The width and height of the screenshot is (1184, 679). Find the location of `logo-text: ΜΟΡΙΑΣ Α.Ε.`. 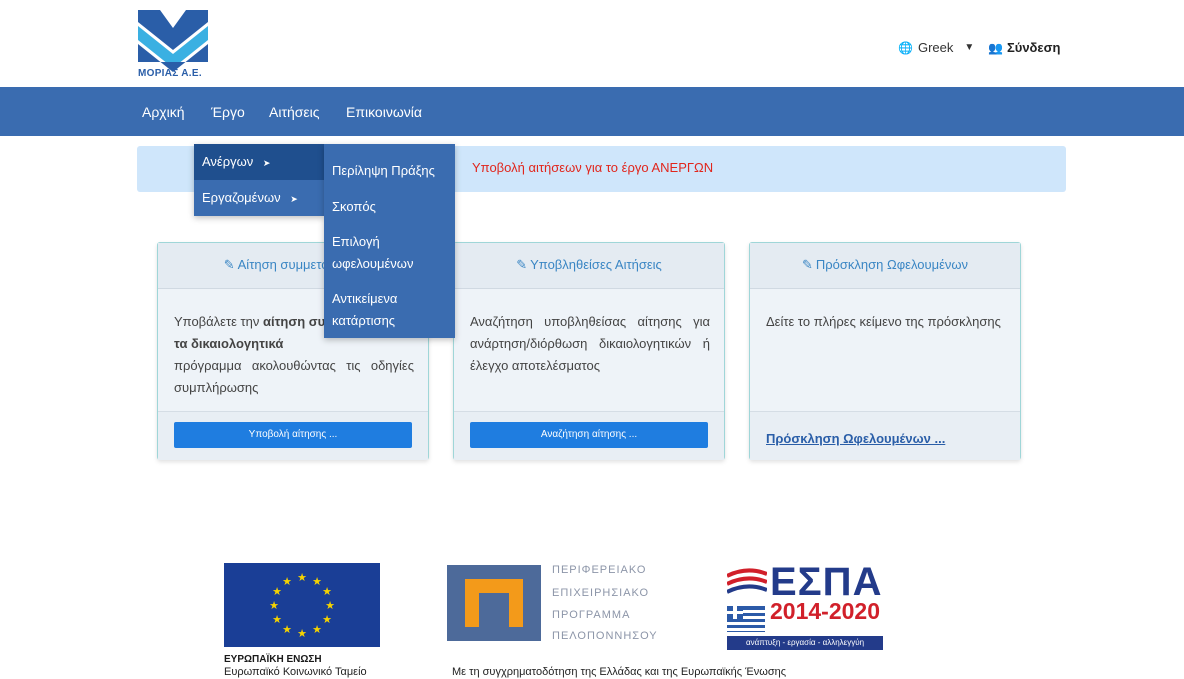

logo-text: ΜΟΡΙΑΣ Α.Ε. is located at coordinates (170, 73).